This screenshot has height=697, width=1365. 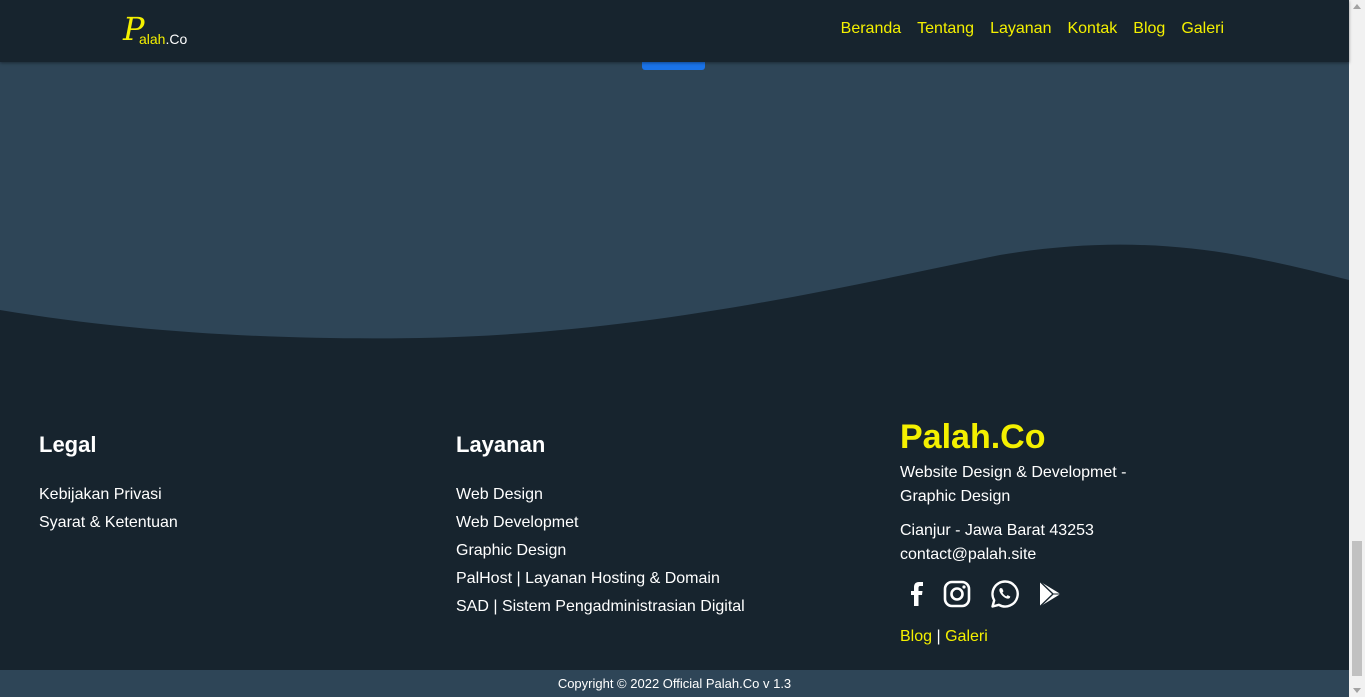 I want to click on instagram-icon, so click(x=957, y=594).